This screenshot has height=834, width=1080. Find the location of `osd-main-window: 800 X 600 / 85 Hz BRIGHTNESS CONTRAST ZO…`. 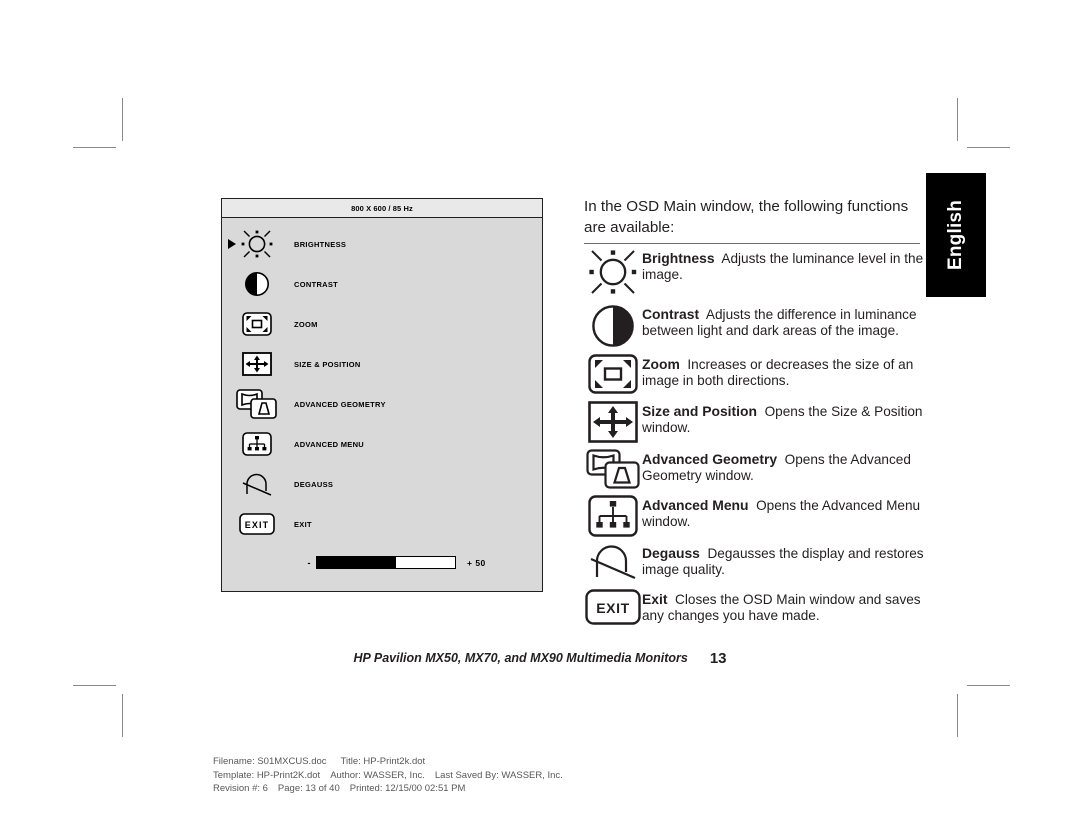

osd-main-window: 800 X 600 / 85 Hz BRIGHTNESS CONTRAST ZO… is located at coordinates (382, 395).